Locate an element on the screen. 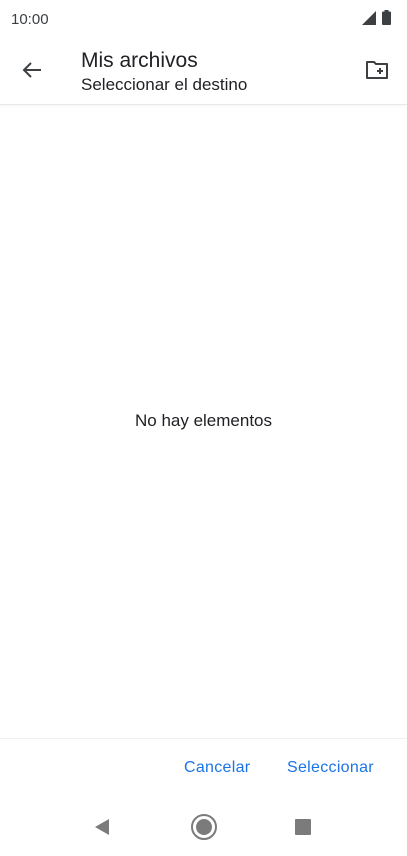  select-button: Seleccionar is located at coordinates (330, 768).